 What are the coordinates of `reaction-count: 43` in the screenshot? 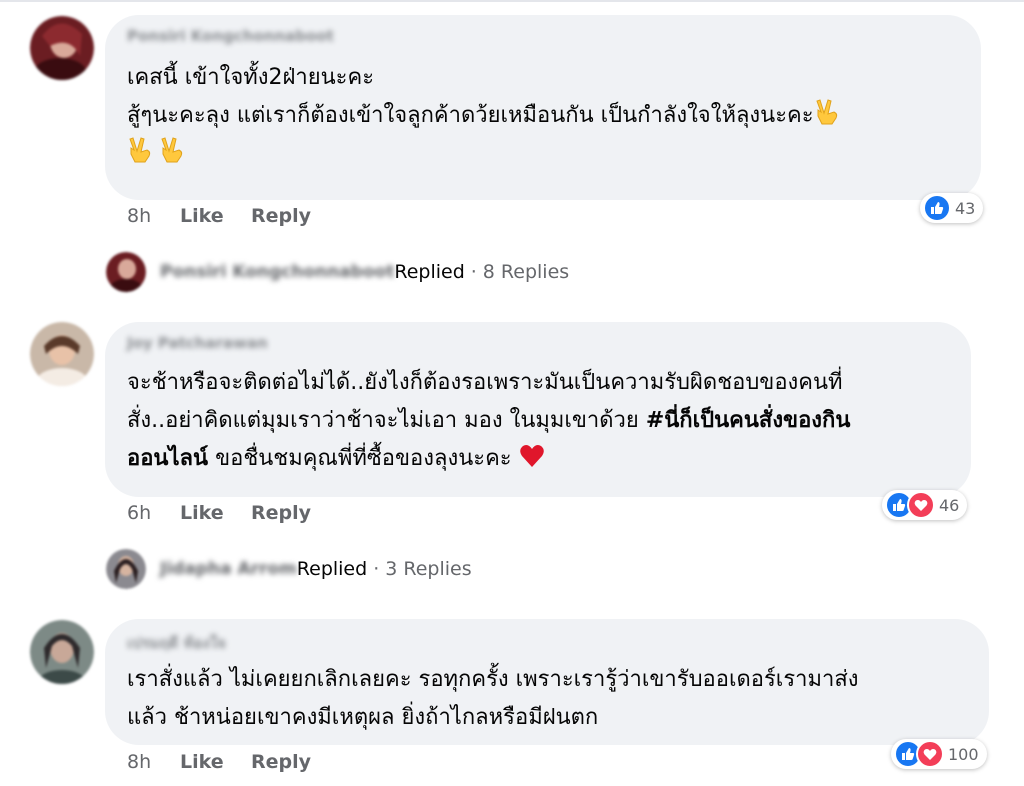 It's located at (965, 208).